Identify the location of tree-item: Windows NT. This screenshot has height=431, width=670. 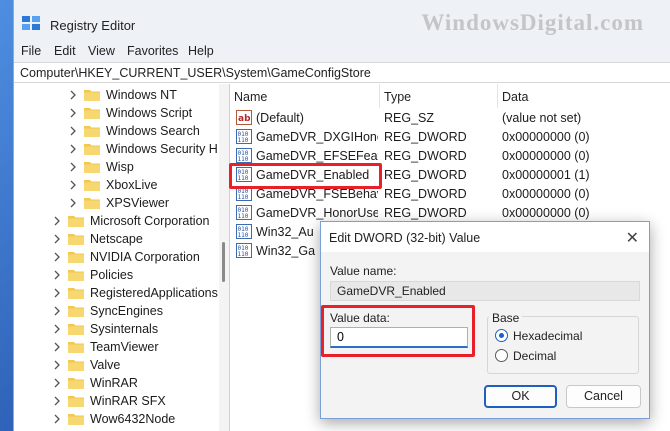
(122, 95).